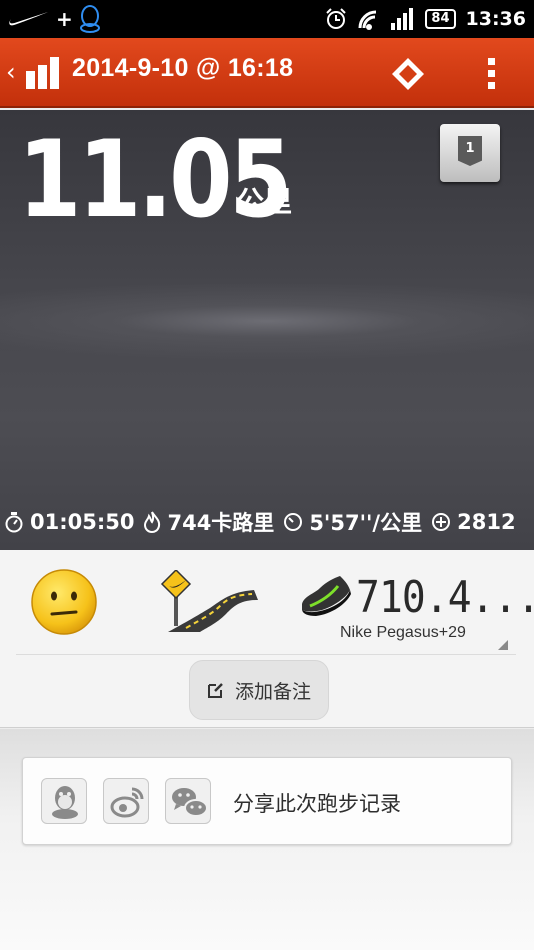 This screenshot has height=950, width=534. Describe the element at coordinates (64, 801) in the screenshot. I see `qq-share-icon` at that location.